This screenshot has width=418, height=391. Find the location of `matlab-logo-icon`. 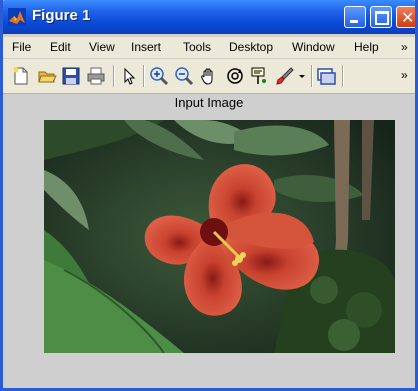

matlab-logo-icon is located at coordinates (17, 17).